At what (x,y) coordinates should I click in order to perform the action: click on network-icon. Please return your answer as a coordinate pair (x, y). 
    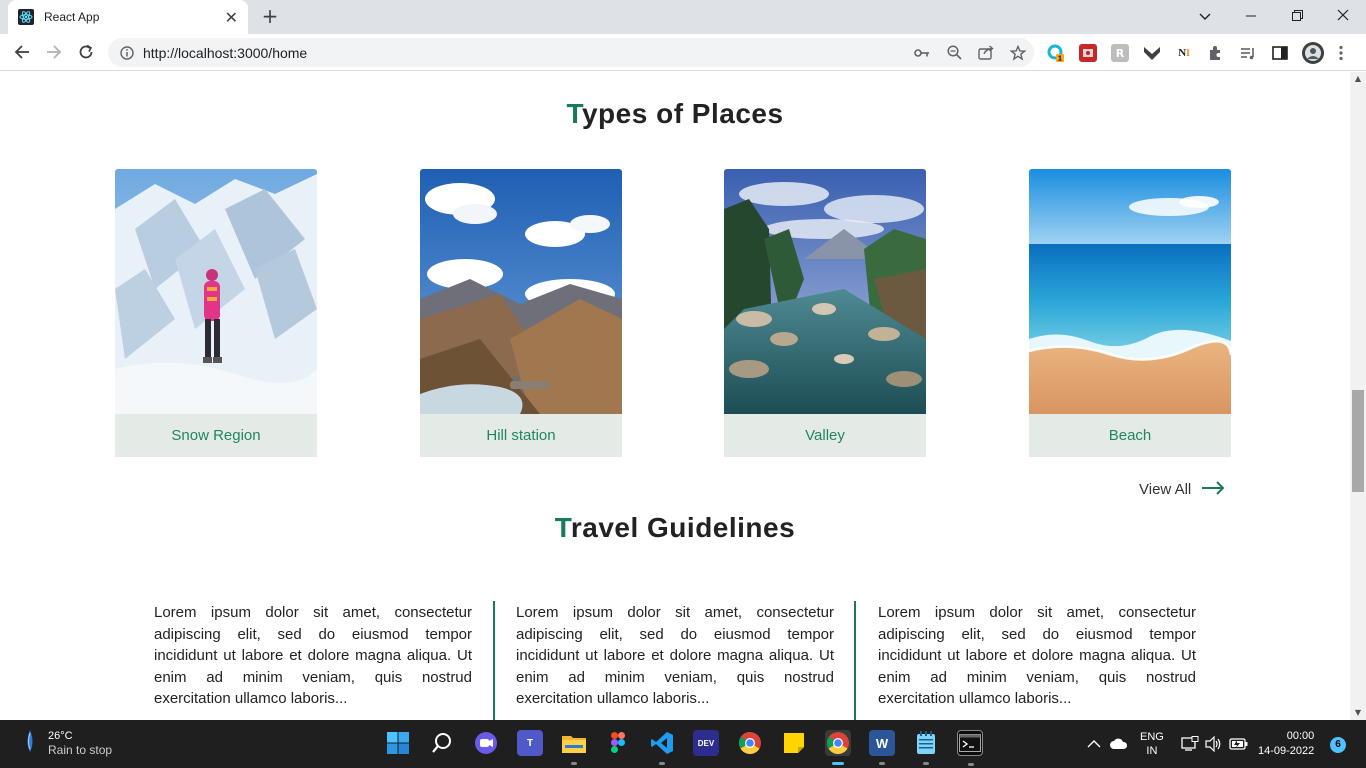
    Looking at the image, I should click on (1190, 744).